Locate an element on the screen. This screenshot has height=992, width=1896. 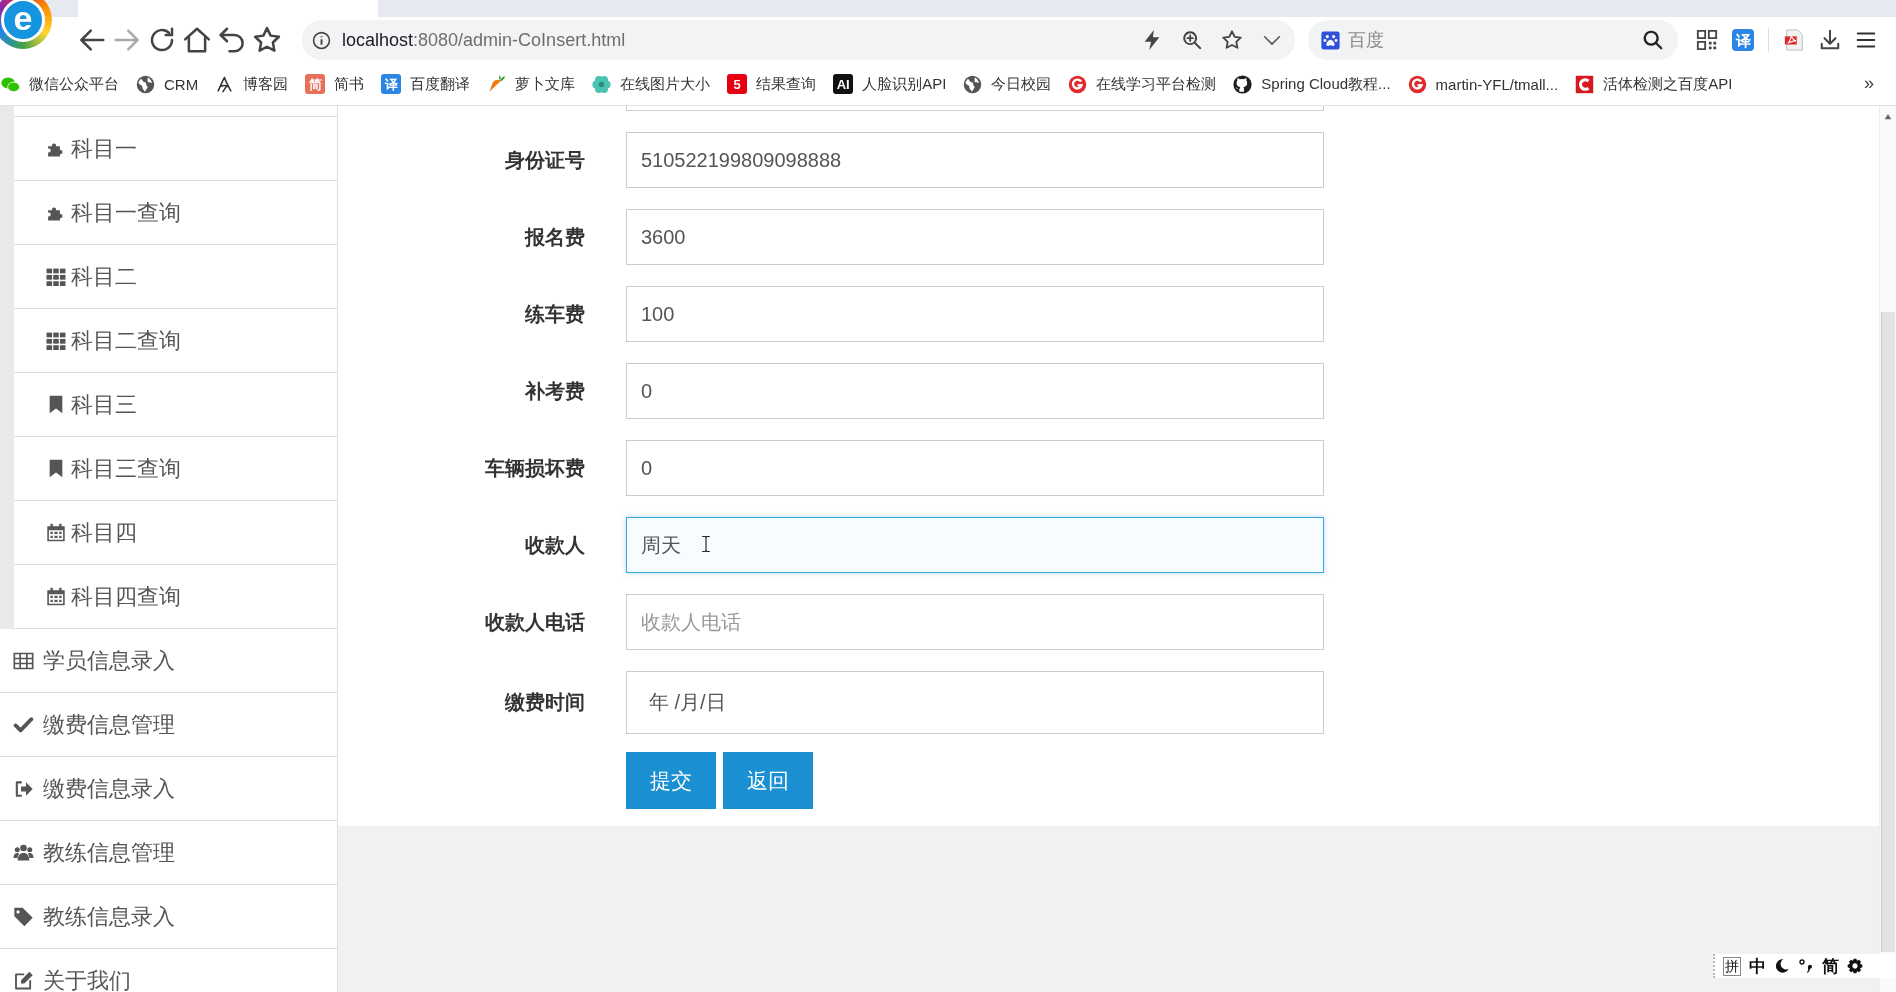
punctuation-icon is located at coordinates (1806, 966).